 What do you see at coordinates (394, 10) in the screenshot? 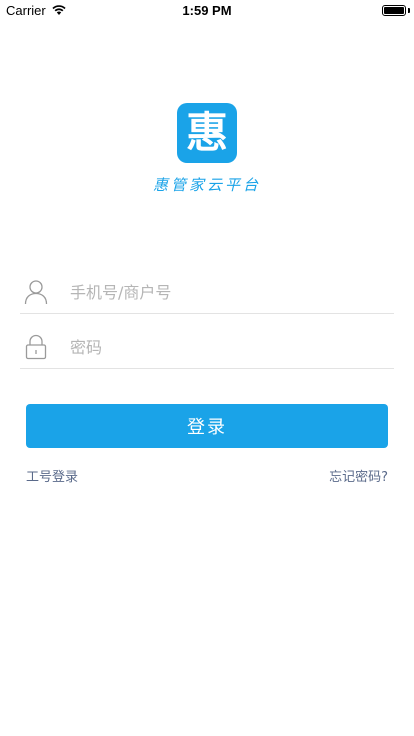
I see `battery-icon` at bounding box center [394, 10].